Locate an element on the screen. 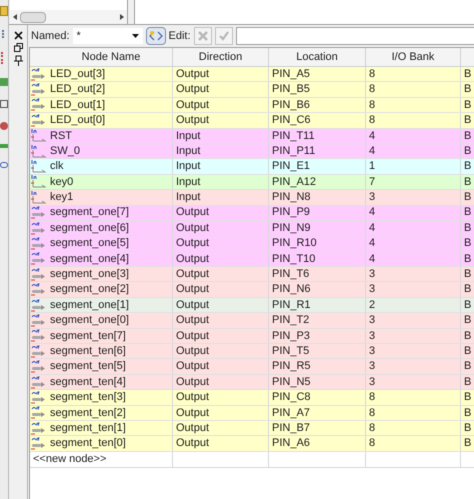 The image size is (474, 499). table-row: segment_one[1] Output PIN_R1 2 B is located at coordinates (252, 306).